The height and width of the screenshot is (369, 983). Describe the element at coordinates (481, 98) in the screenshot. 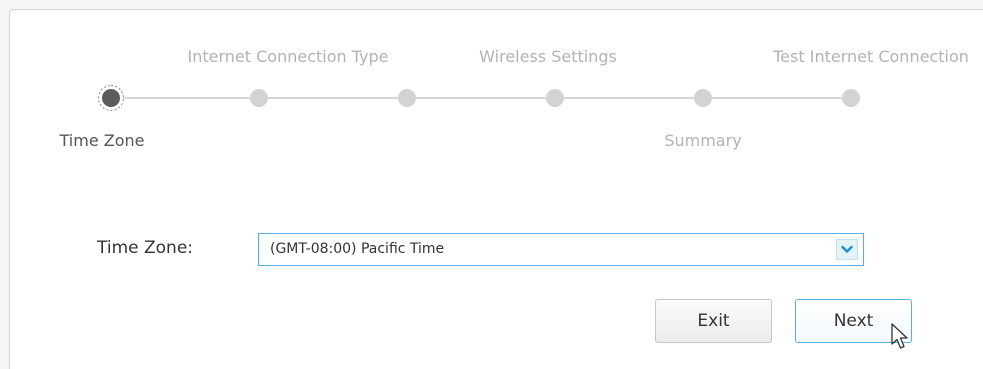

I see `wizard-progress-track` at that location.